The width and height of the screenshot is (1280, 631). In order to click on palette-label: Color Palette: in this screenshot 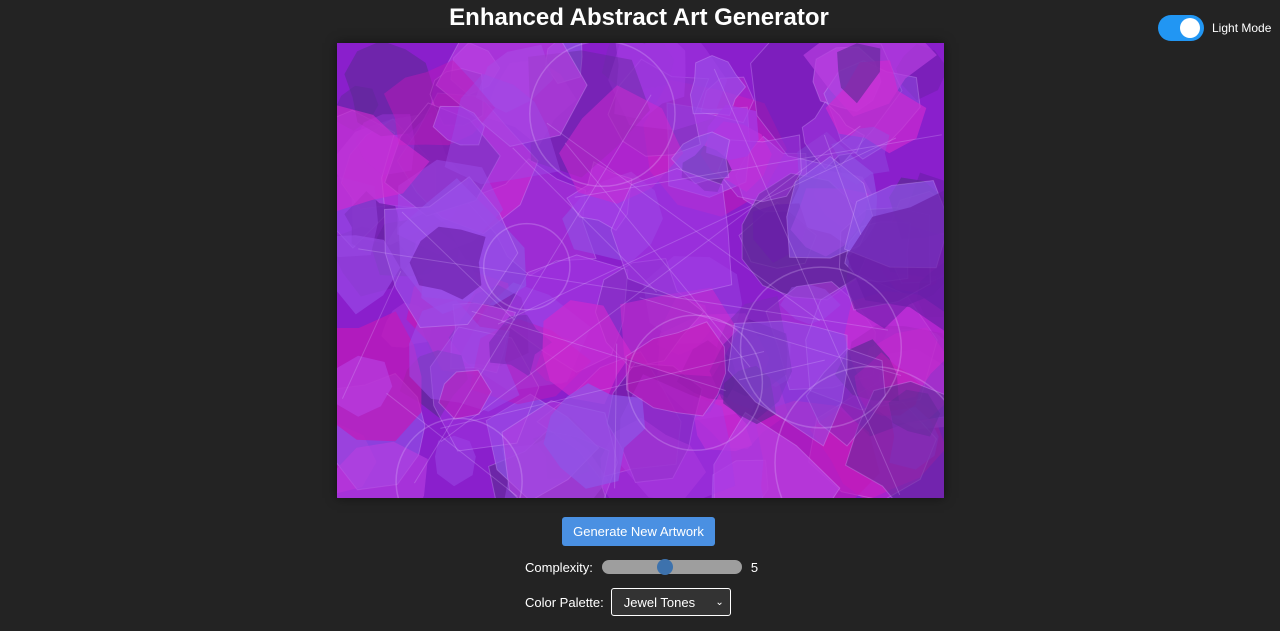, I will do `click(564, 602)`.